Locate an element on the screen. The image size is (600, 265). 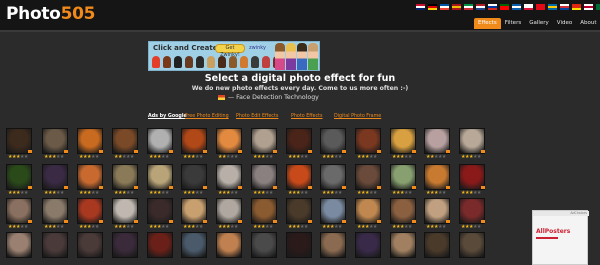
flag-tr-icon is located at coordinates (540, 7).